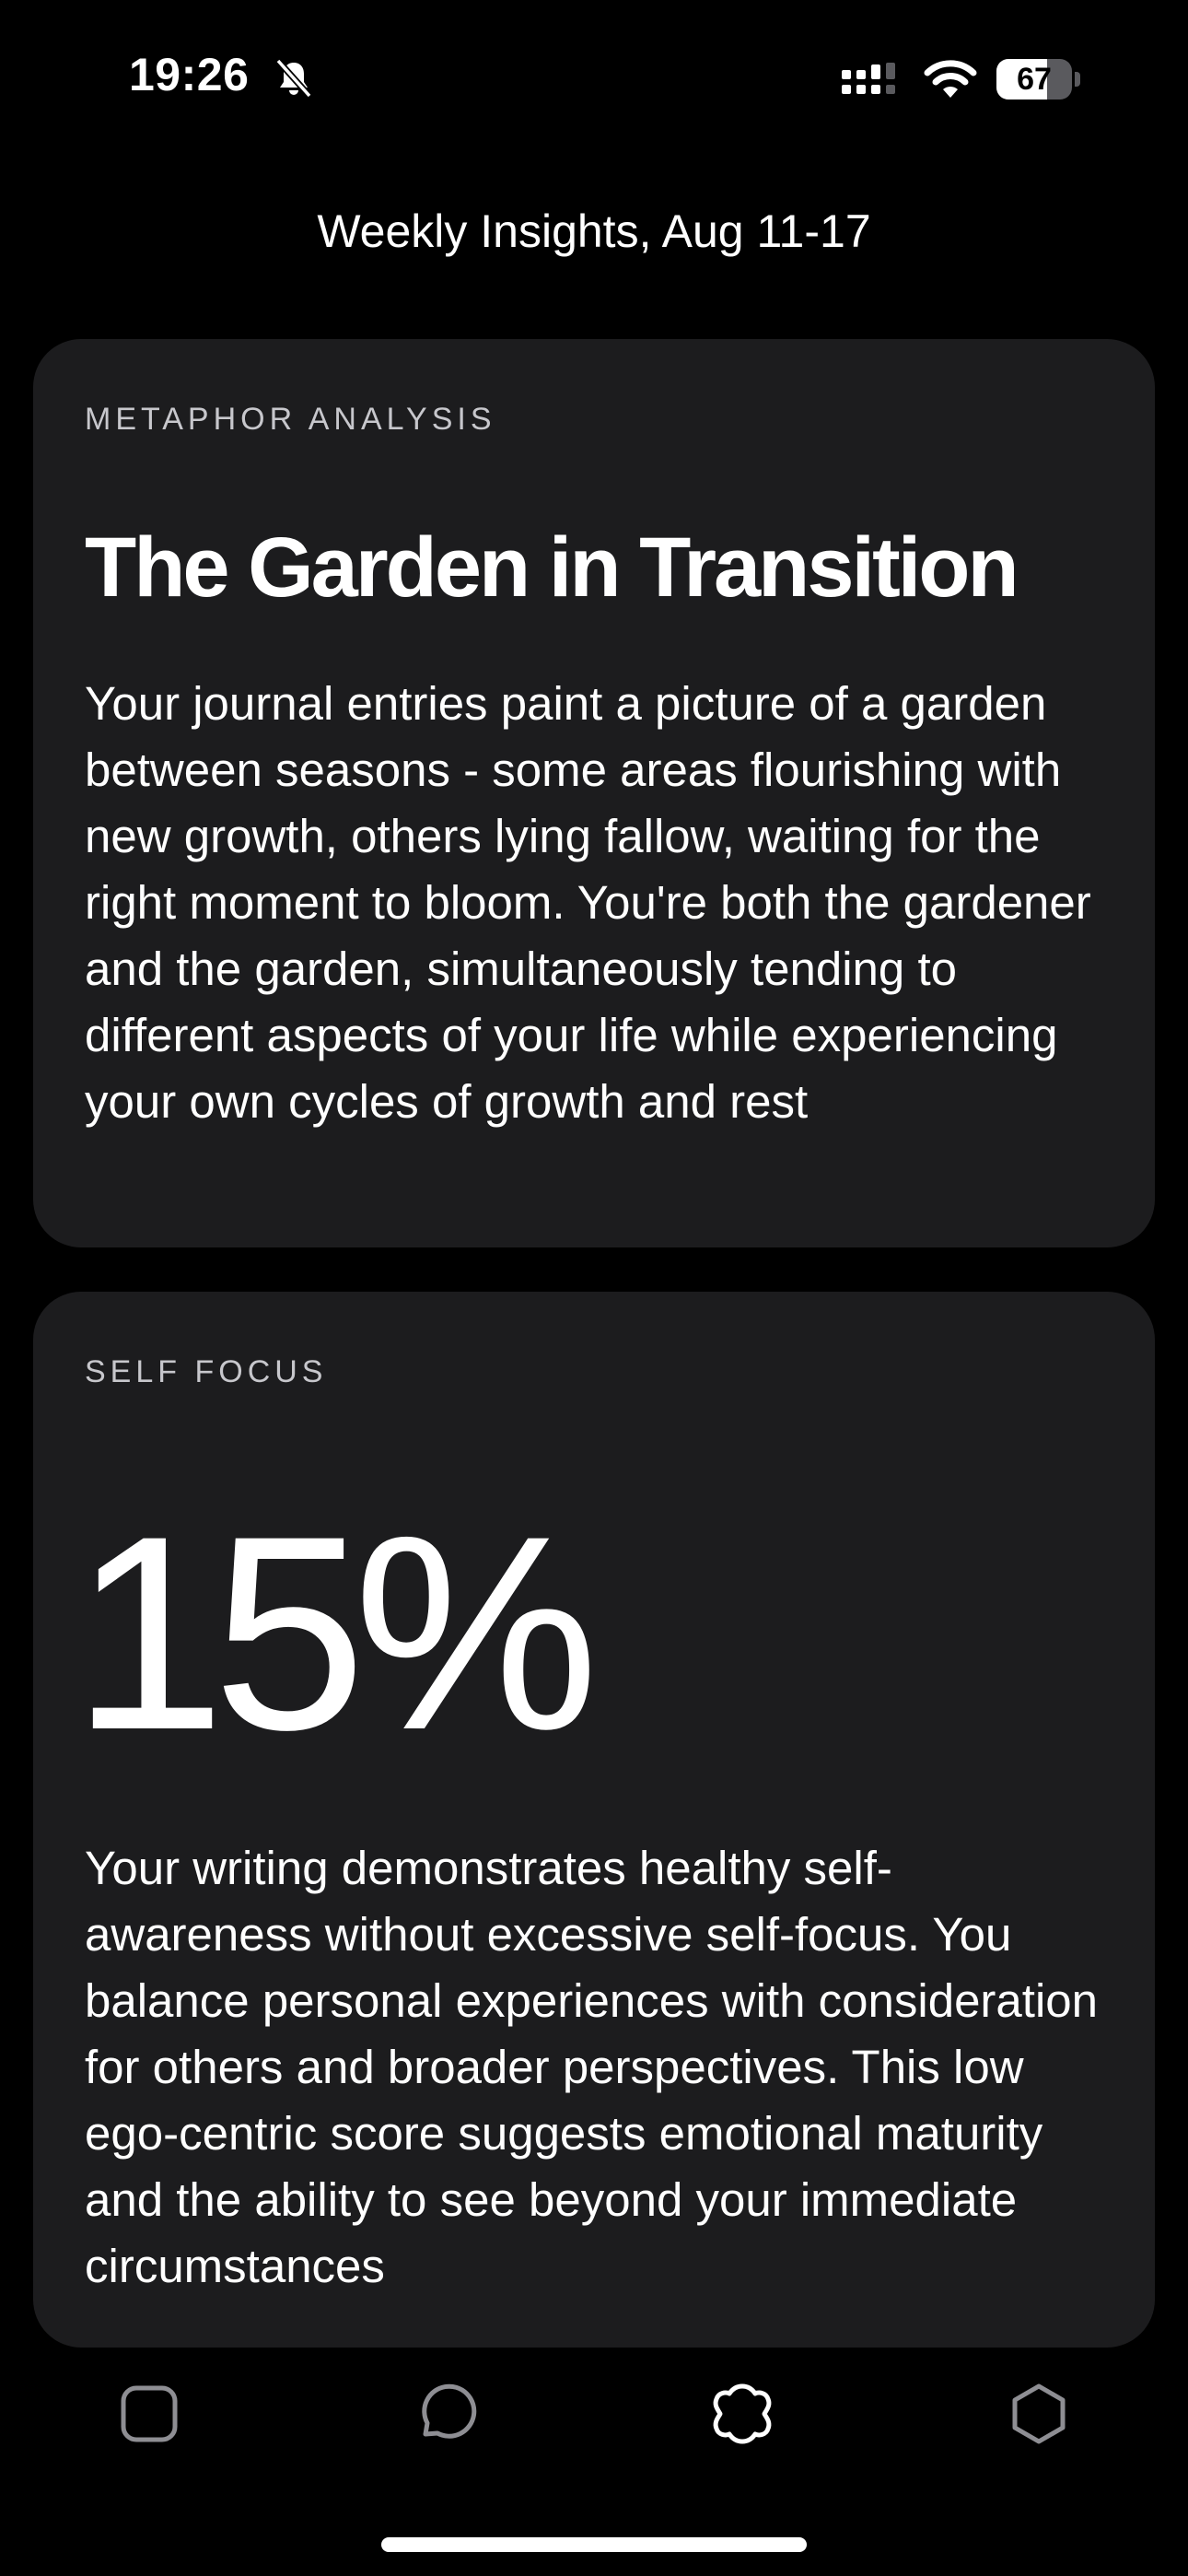 The height and width of the screenshot is (2576, 1188). Describe the element at coordinates (206, 1371) in the screenshot. I see `card-label: SELF FOCUS` at that location.